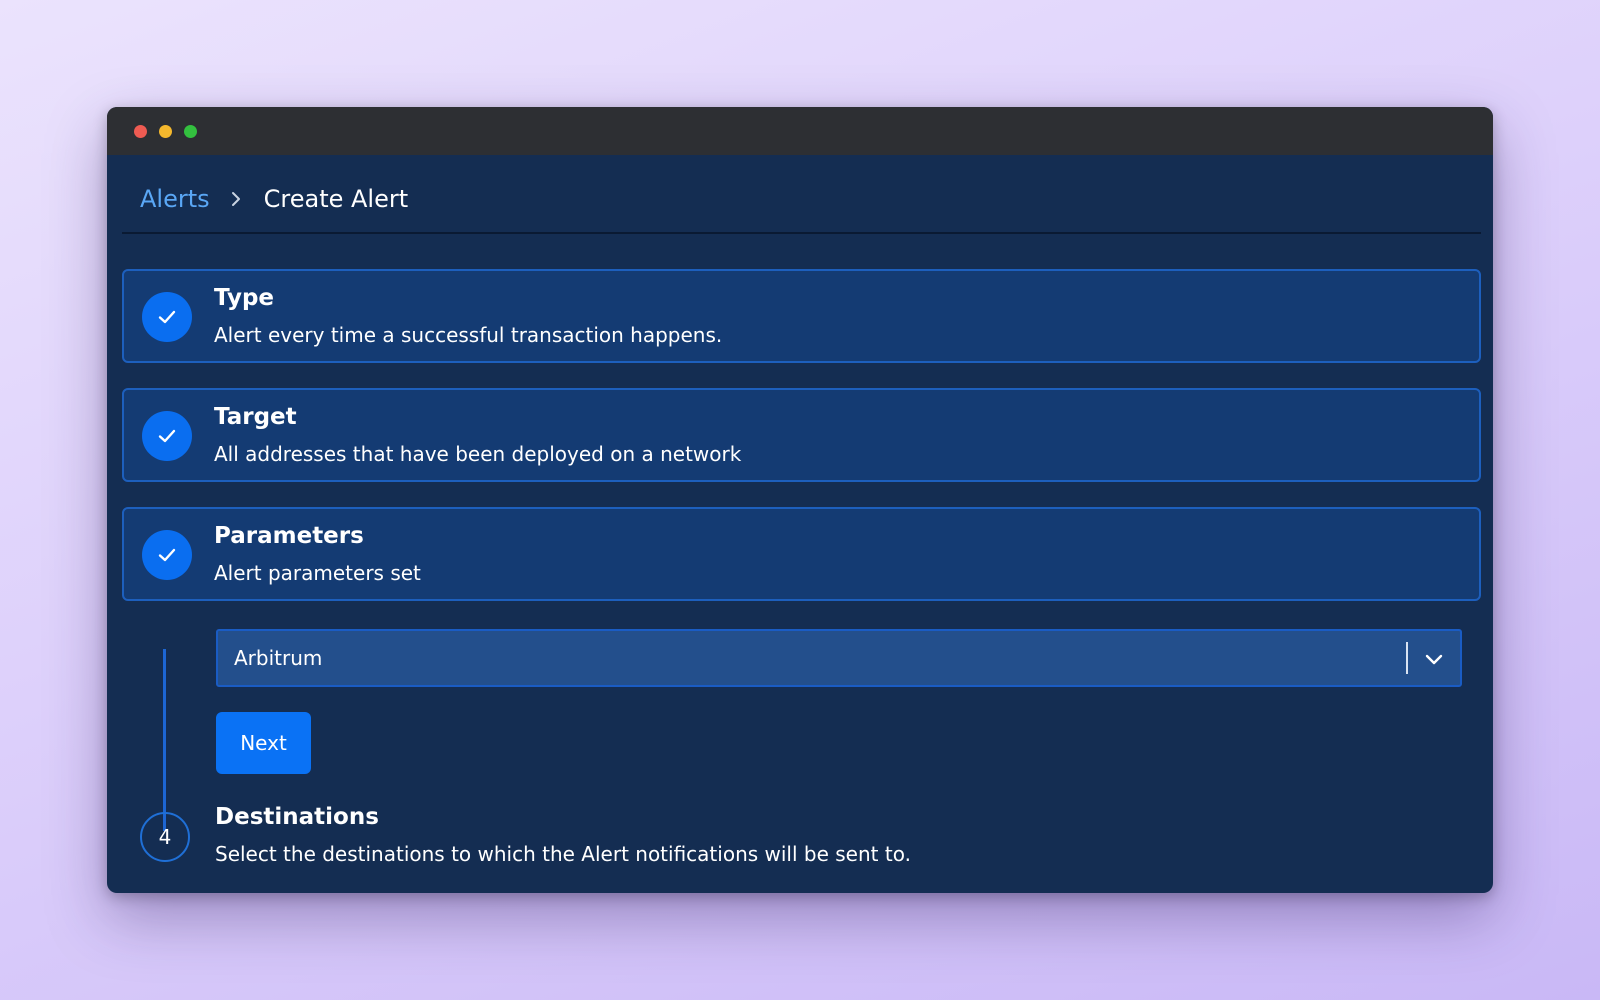 The width and height of the screenshot is (1600, 1000). Describe the element at coordinates (164, 740) in the screenshot. I see `step-connector-line` at that location.